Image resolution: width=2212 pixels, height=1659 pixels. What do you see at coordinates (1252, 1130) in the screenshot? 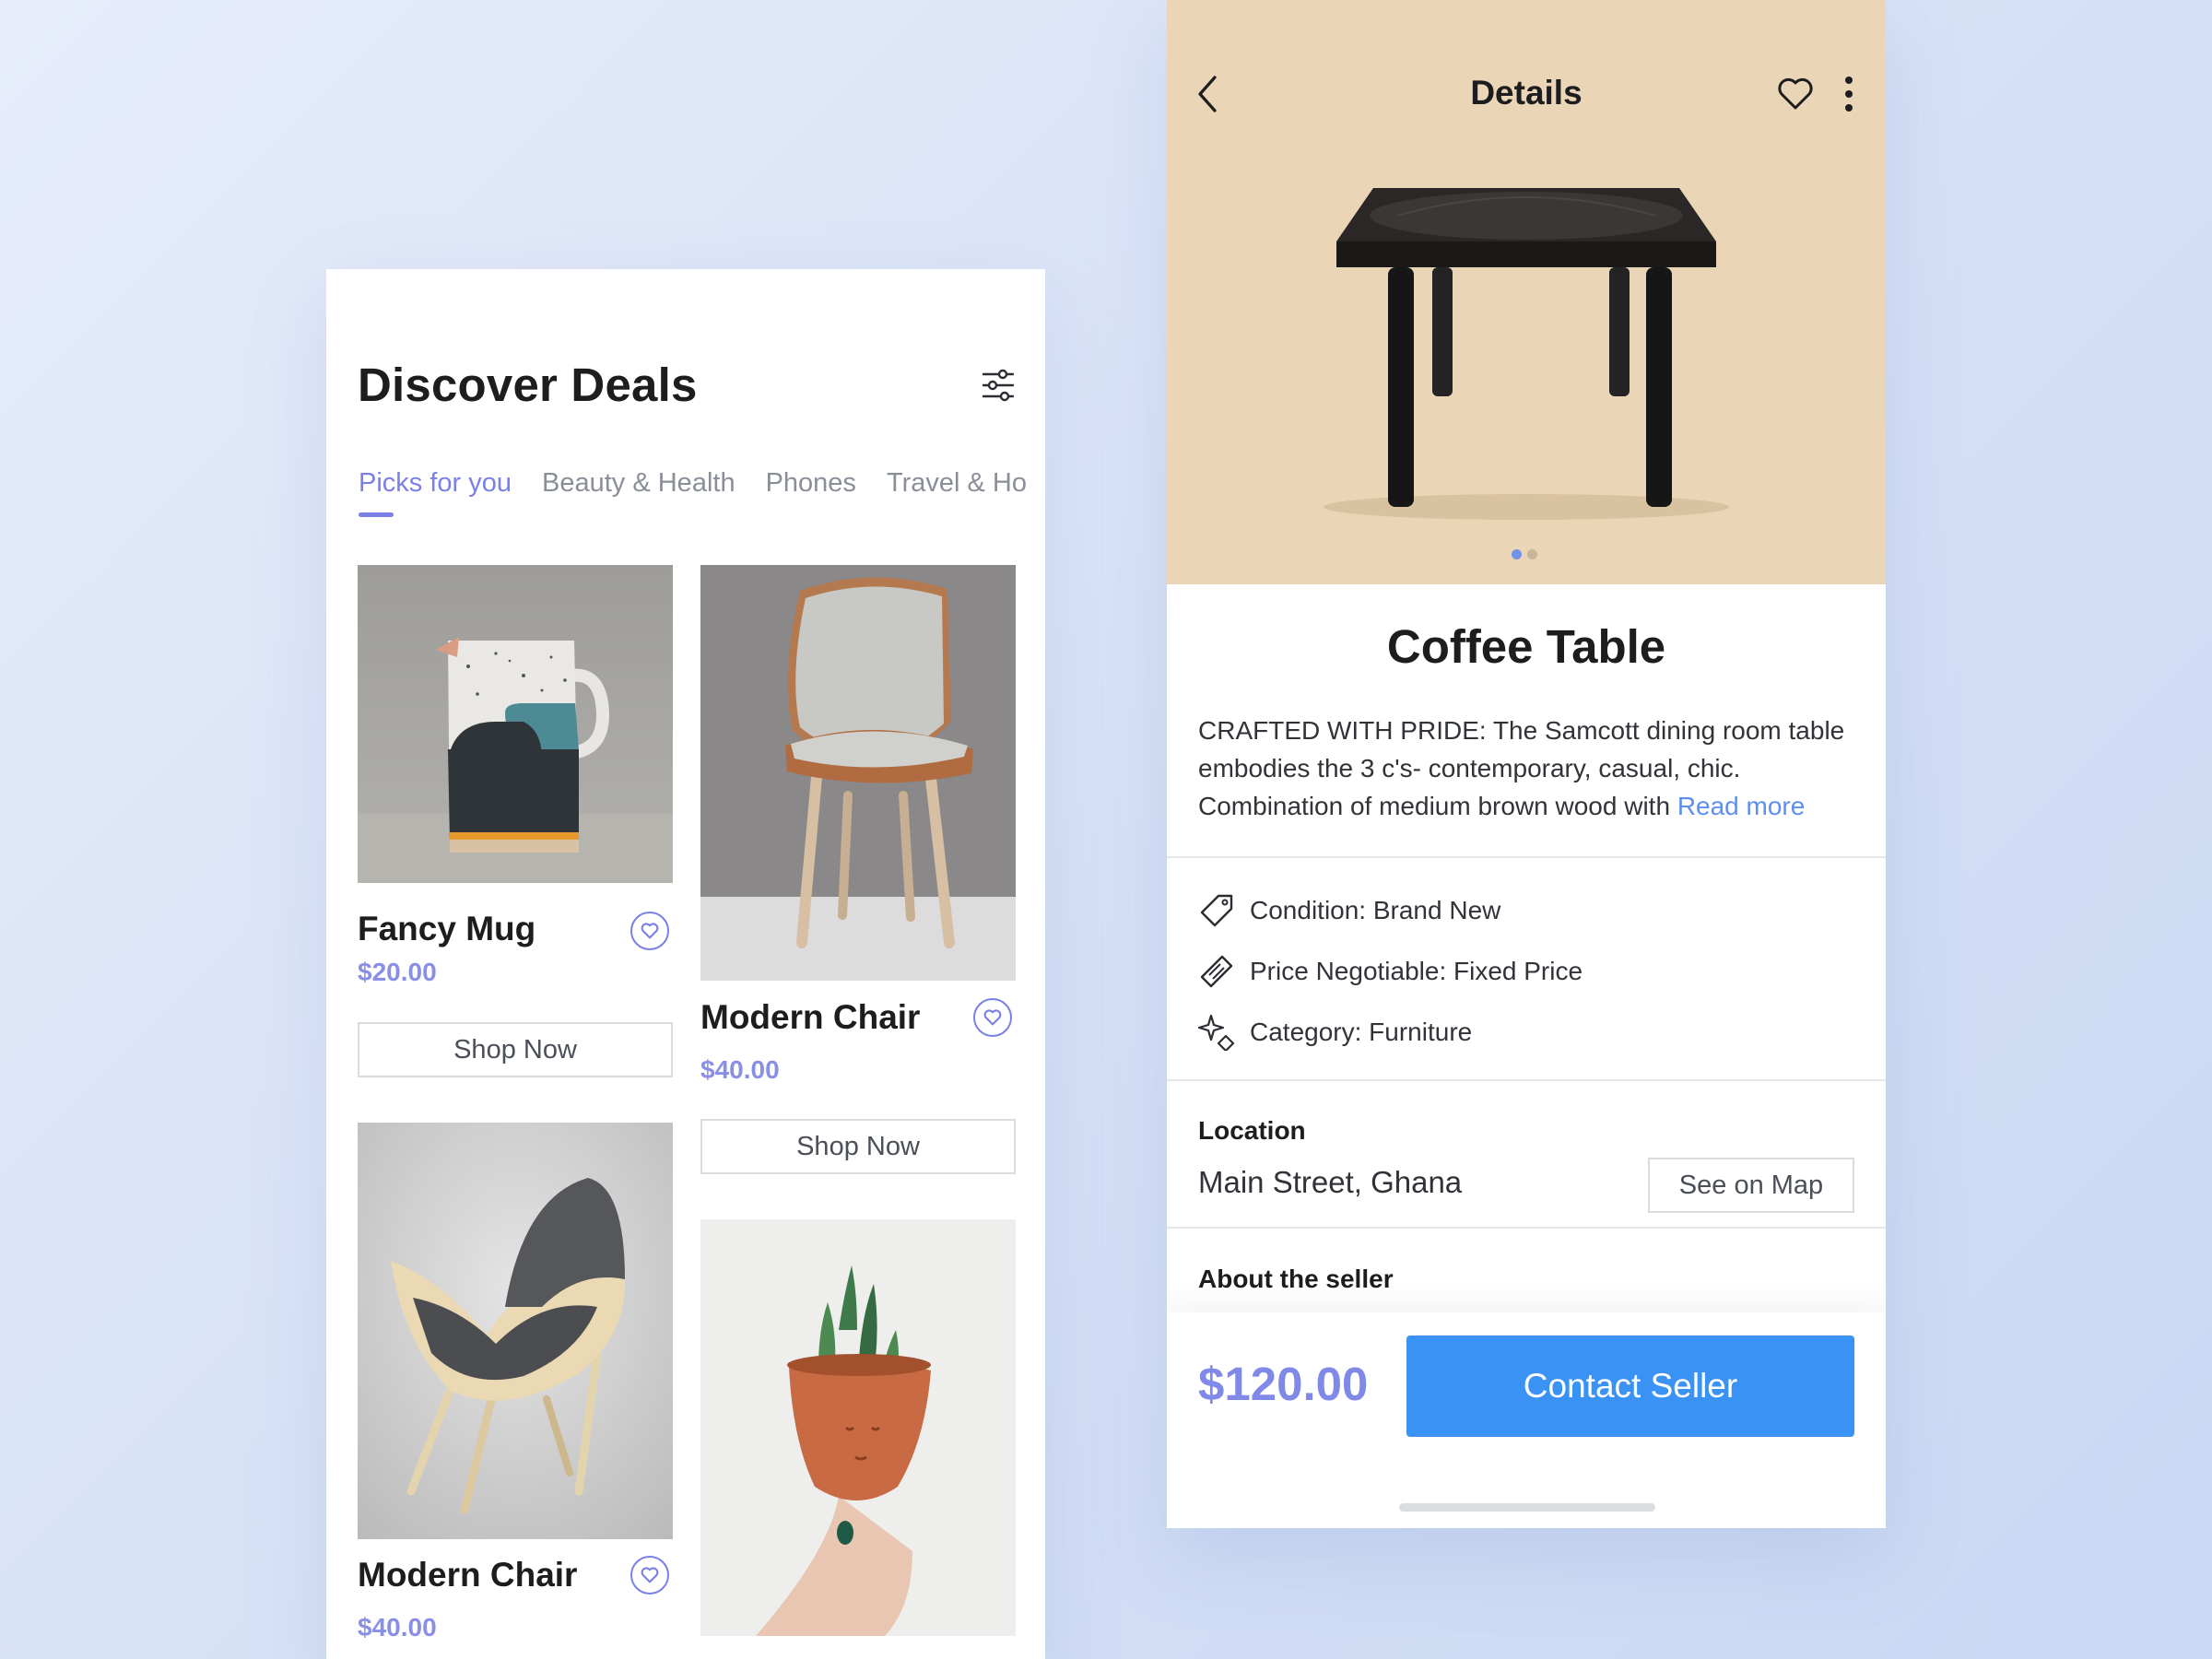
I see `location-label: Location` at bounding box center [1252, 1130].